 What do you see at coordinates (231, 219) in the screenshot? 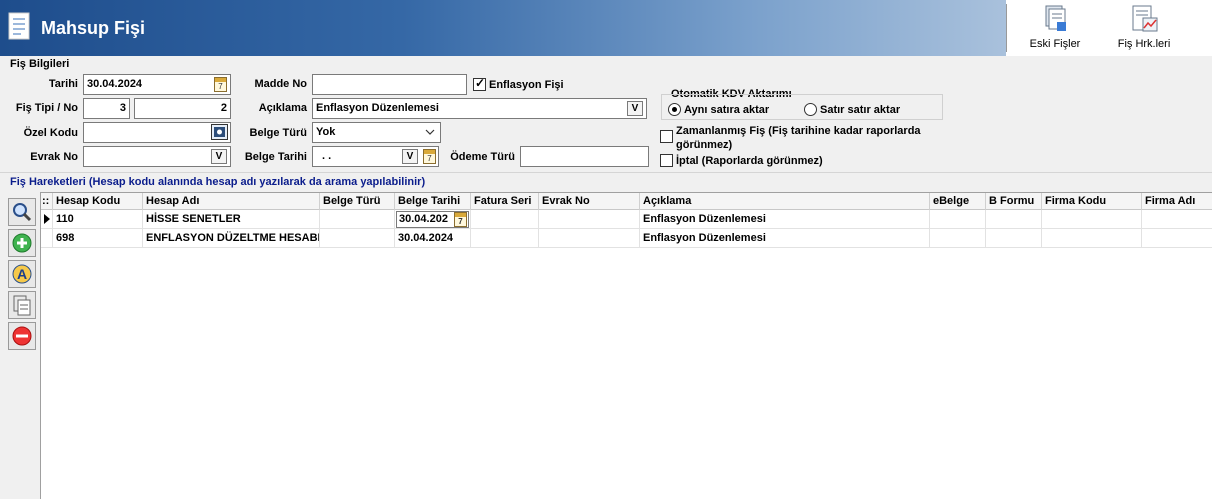
I see `cell-hesap-adi: HİSSE SENETLER` at bounding box center [231, 219].